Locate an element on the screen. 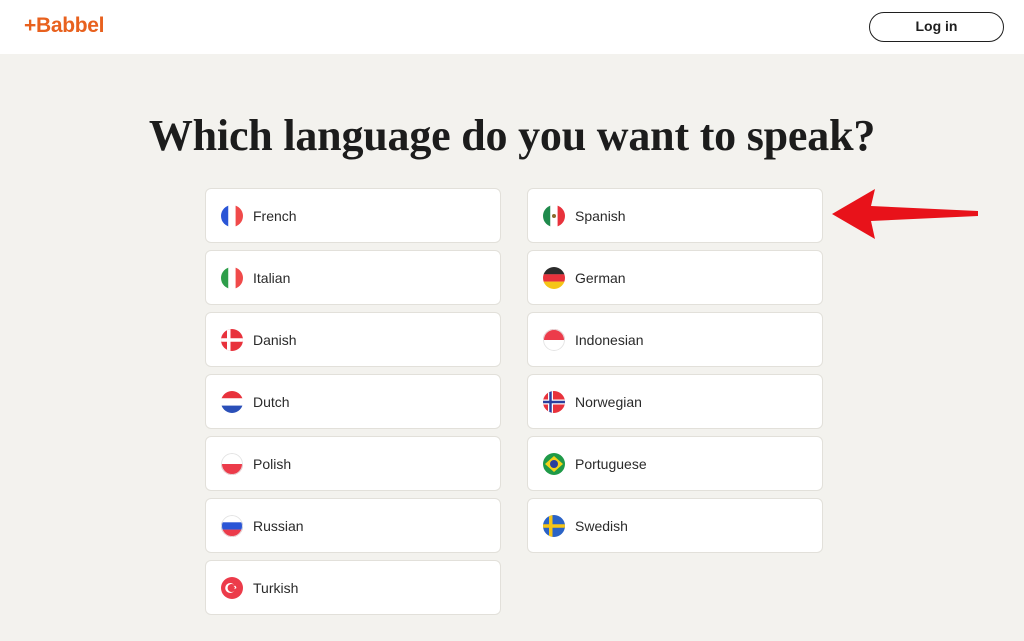 This screenshot has height=641, width=1024. mexico-flag-icon is located at coordinates (554, 216).